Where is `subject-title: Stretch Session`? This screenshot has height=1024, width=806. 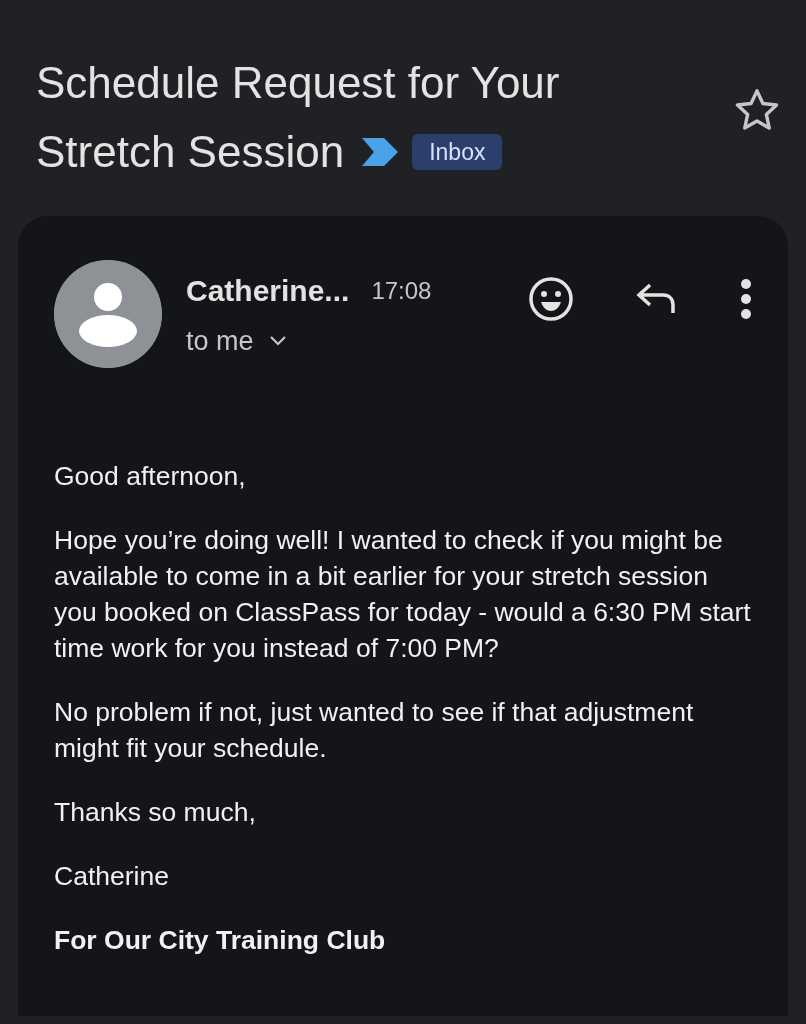 subject-title: Stretch Session is located at coordinates (190, 152).